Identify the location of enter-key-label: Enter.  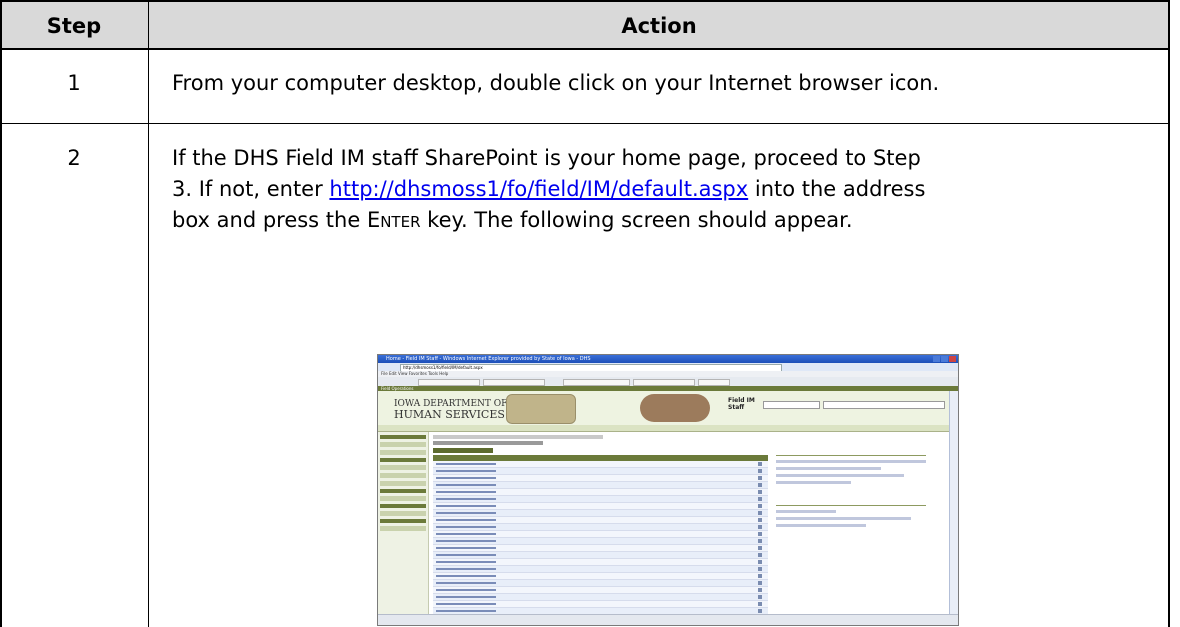
(393, 220).